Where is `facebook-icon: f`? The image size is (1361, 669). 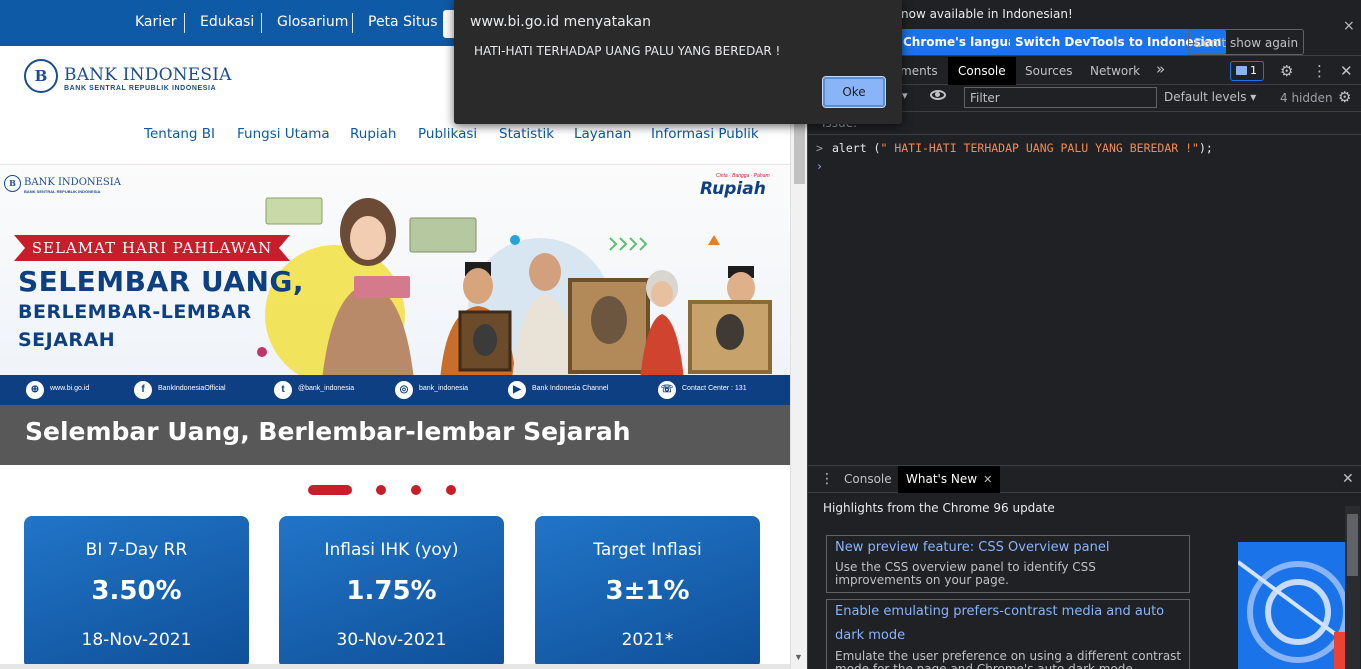 facebook-icon: f is located at coordinates (143, 390).